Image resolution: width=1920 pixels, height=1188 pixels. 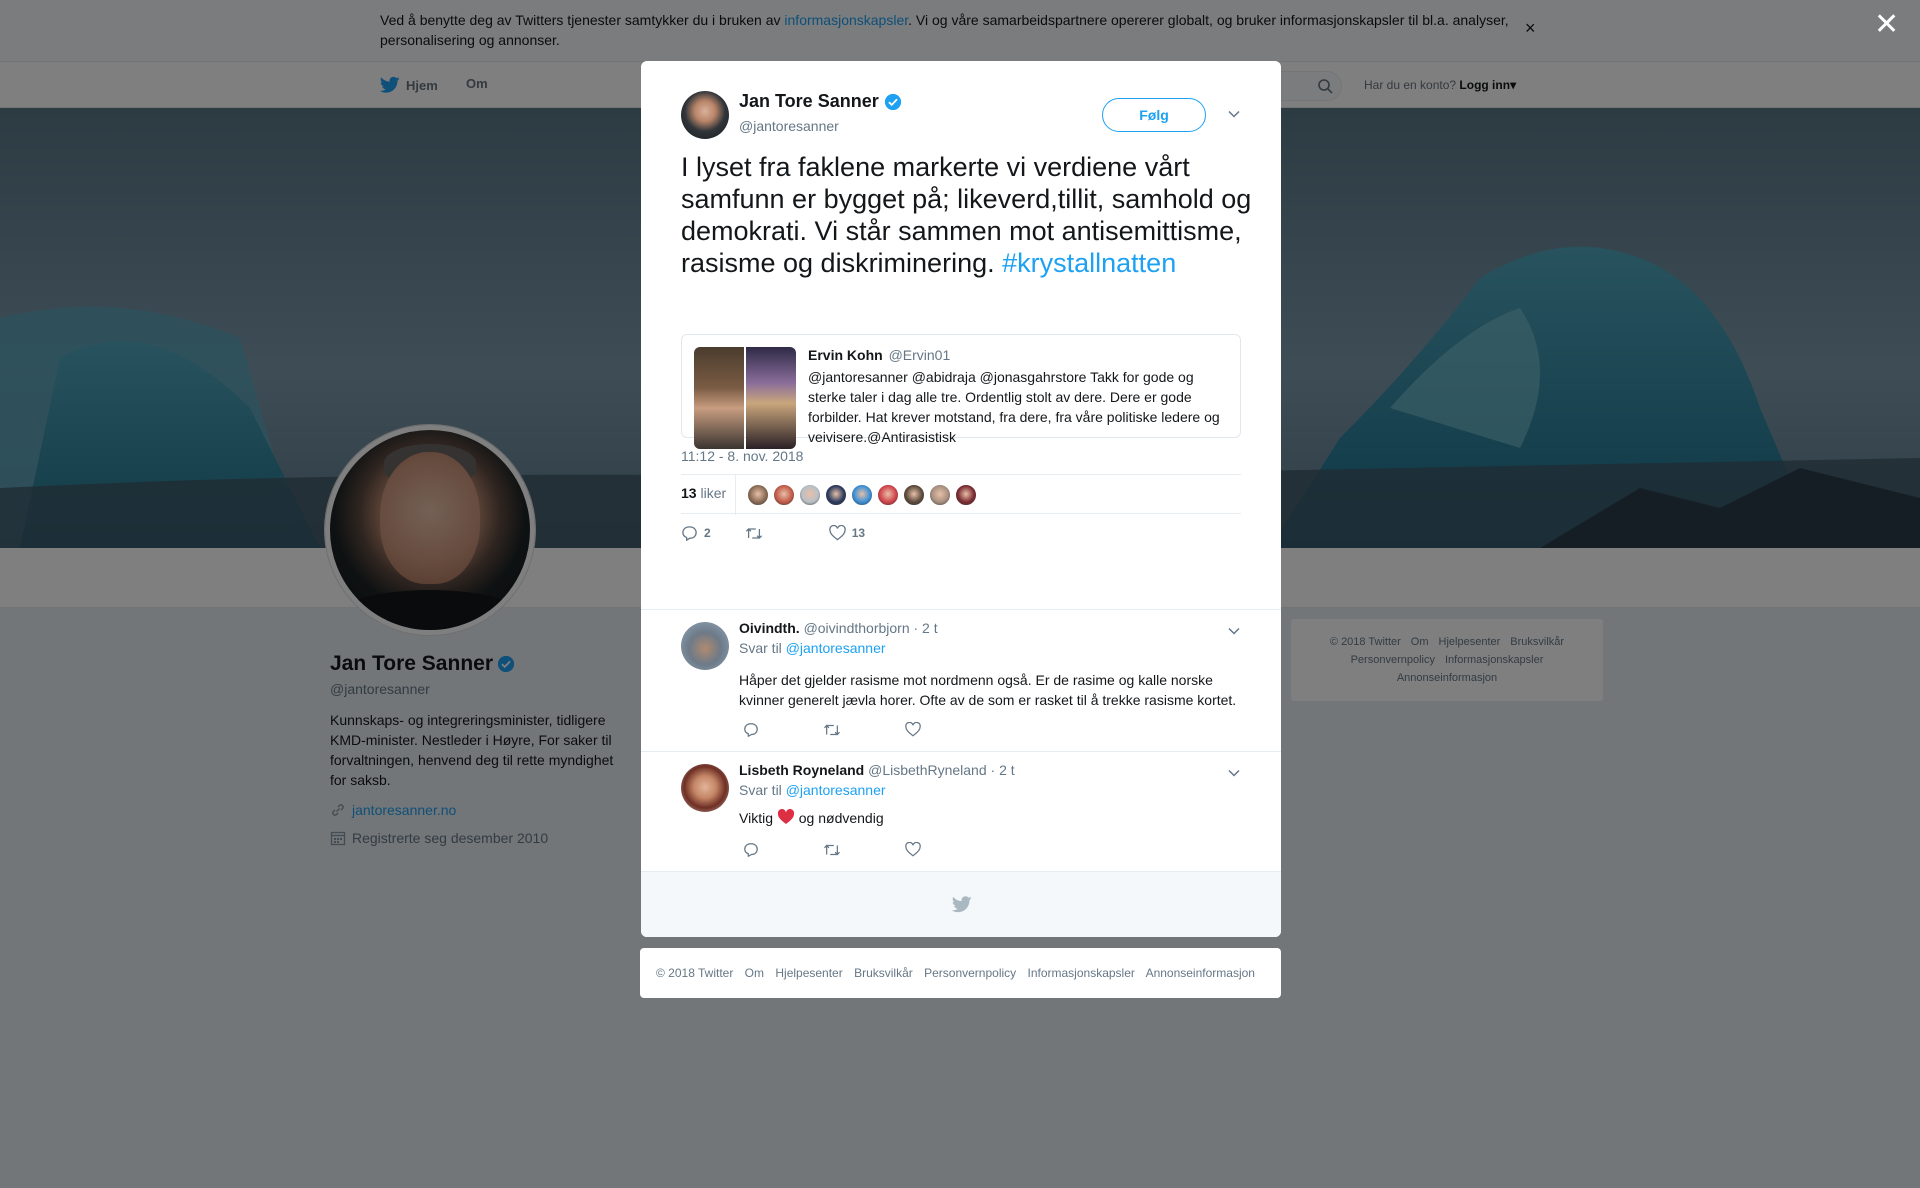 I want to click on likers-avatars, so click(x=862, y=495).